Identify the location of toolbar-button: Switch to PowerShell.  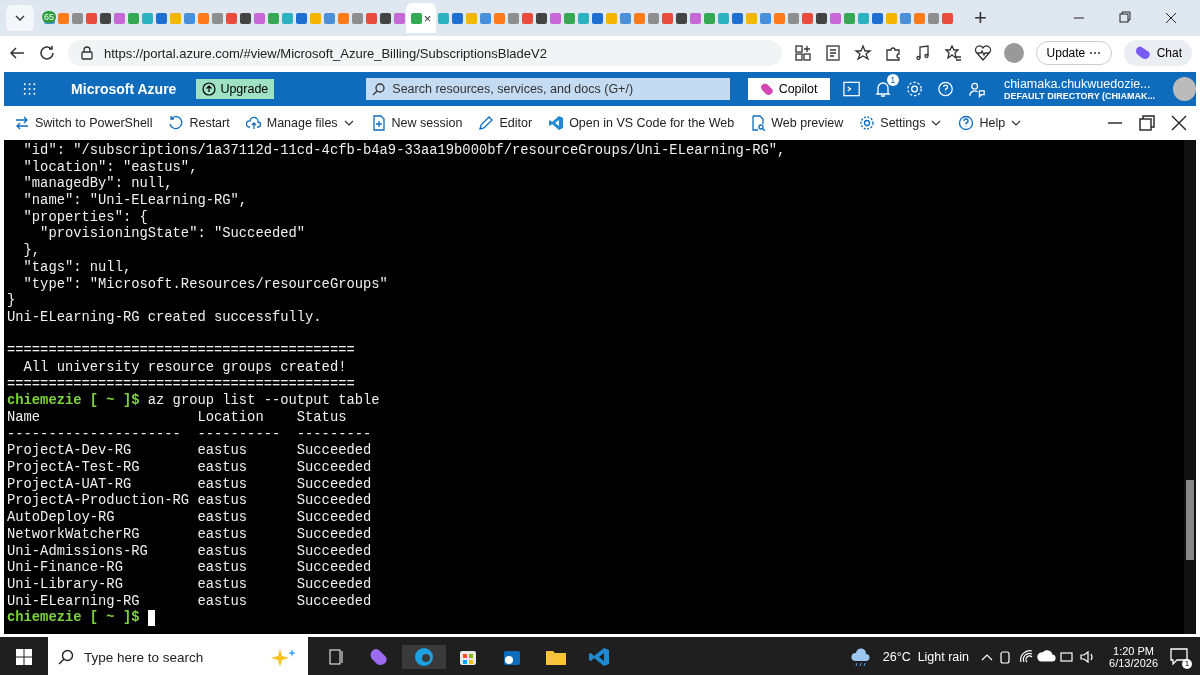
(83, 123).